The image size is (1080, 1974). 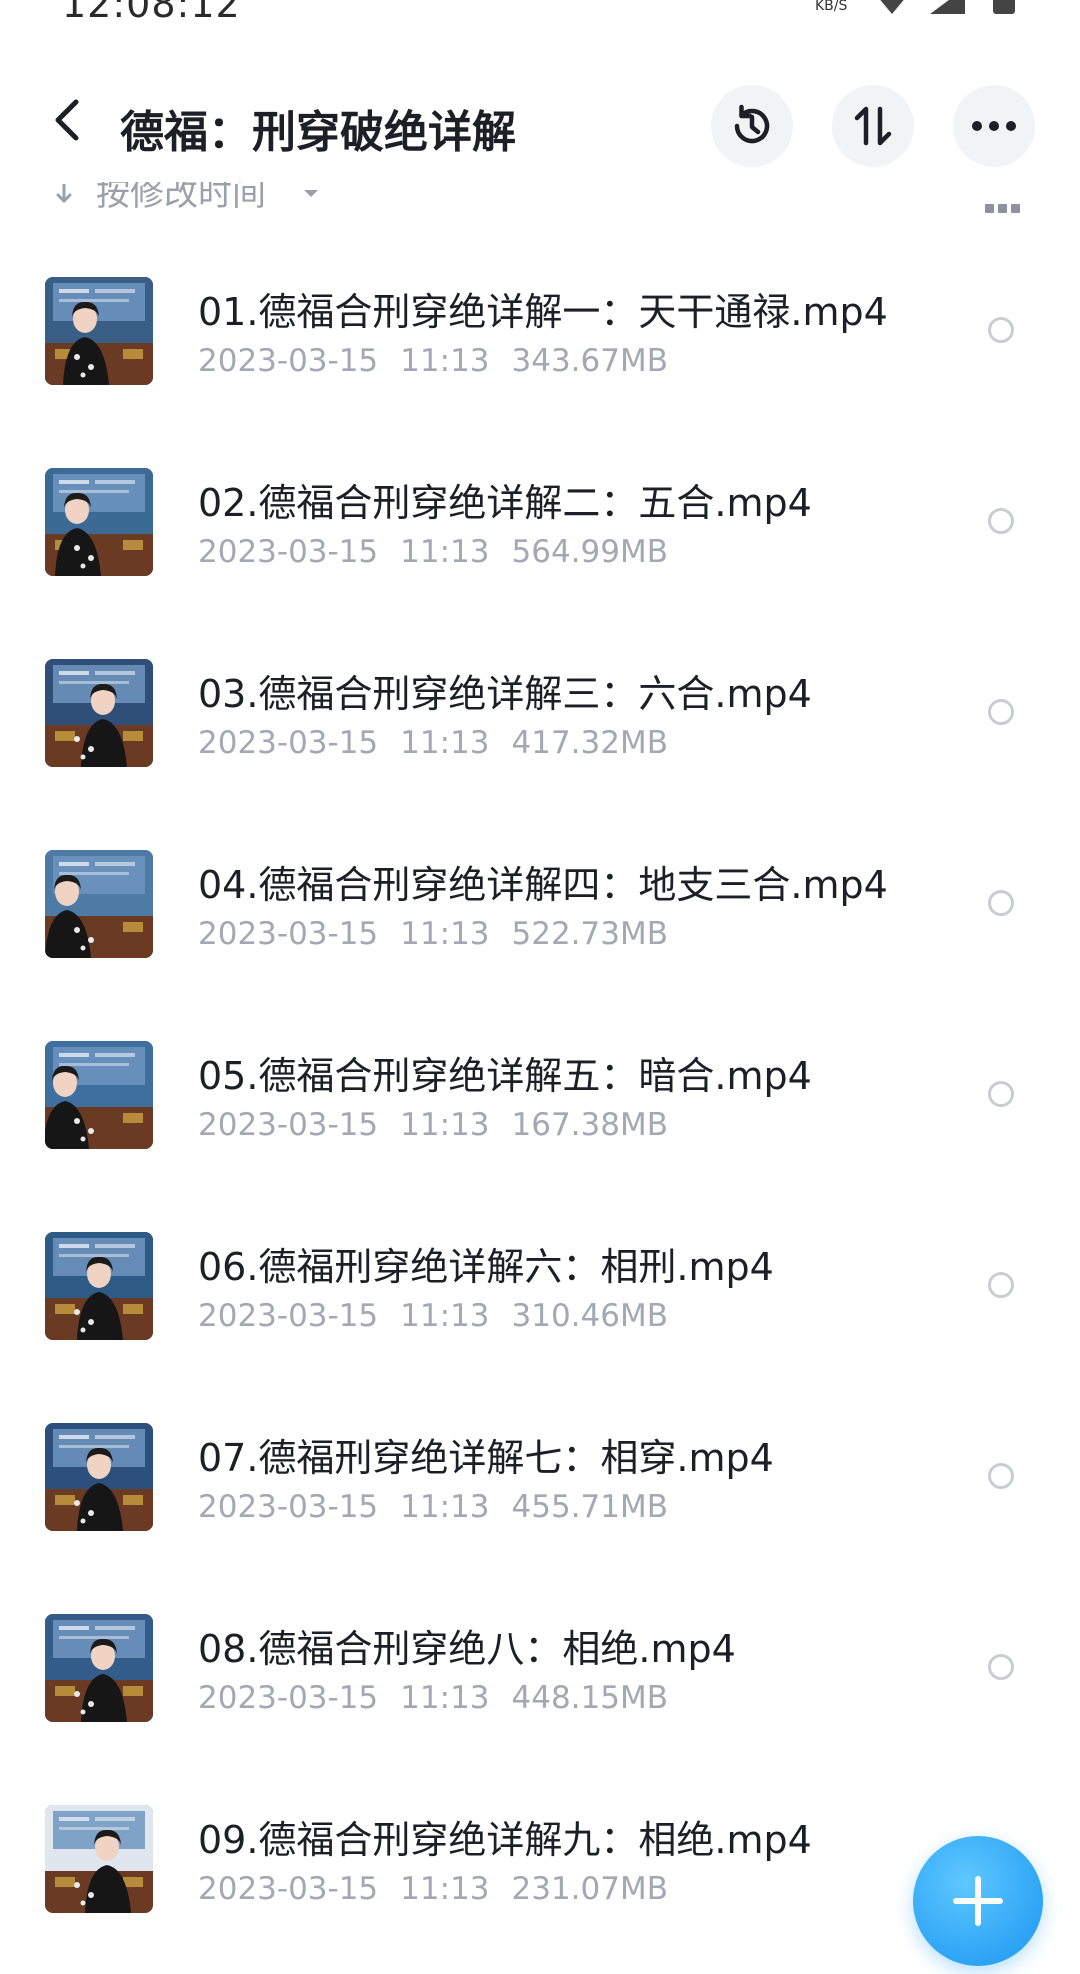 I want to click on status-bar: 12:08:12 KB/S, so click(x=540, y=20).